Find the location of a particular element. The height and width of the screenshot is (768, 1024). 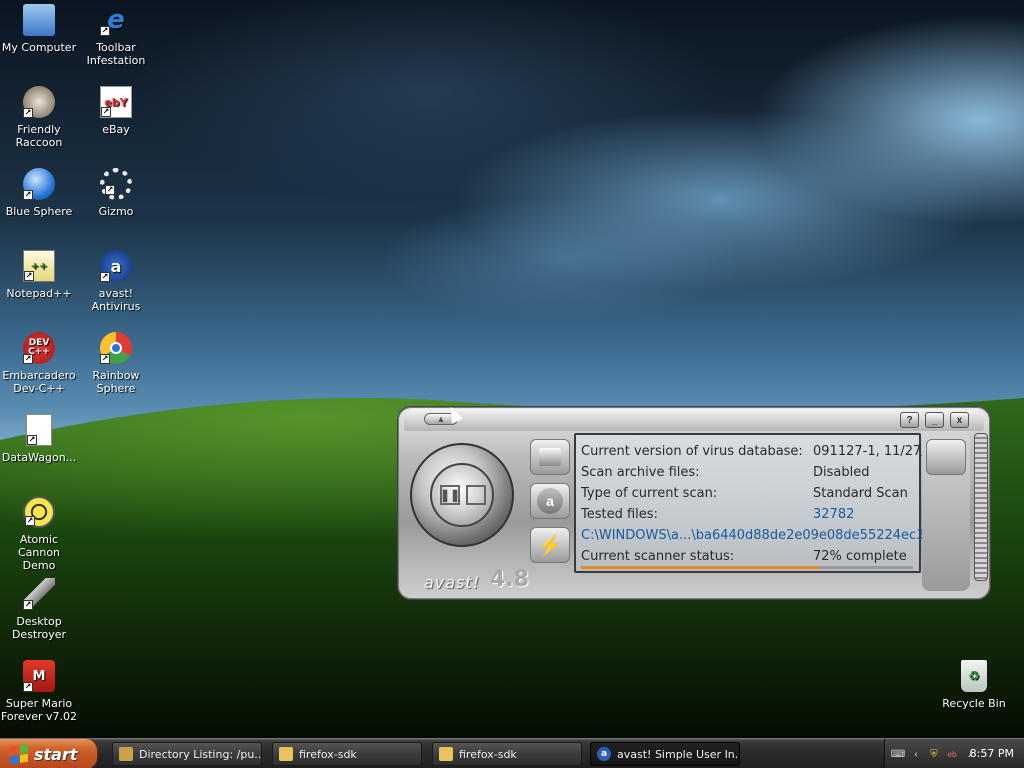

desktop-icon-label: avast! Antivirus is located at coordinates (116, 300).